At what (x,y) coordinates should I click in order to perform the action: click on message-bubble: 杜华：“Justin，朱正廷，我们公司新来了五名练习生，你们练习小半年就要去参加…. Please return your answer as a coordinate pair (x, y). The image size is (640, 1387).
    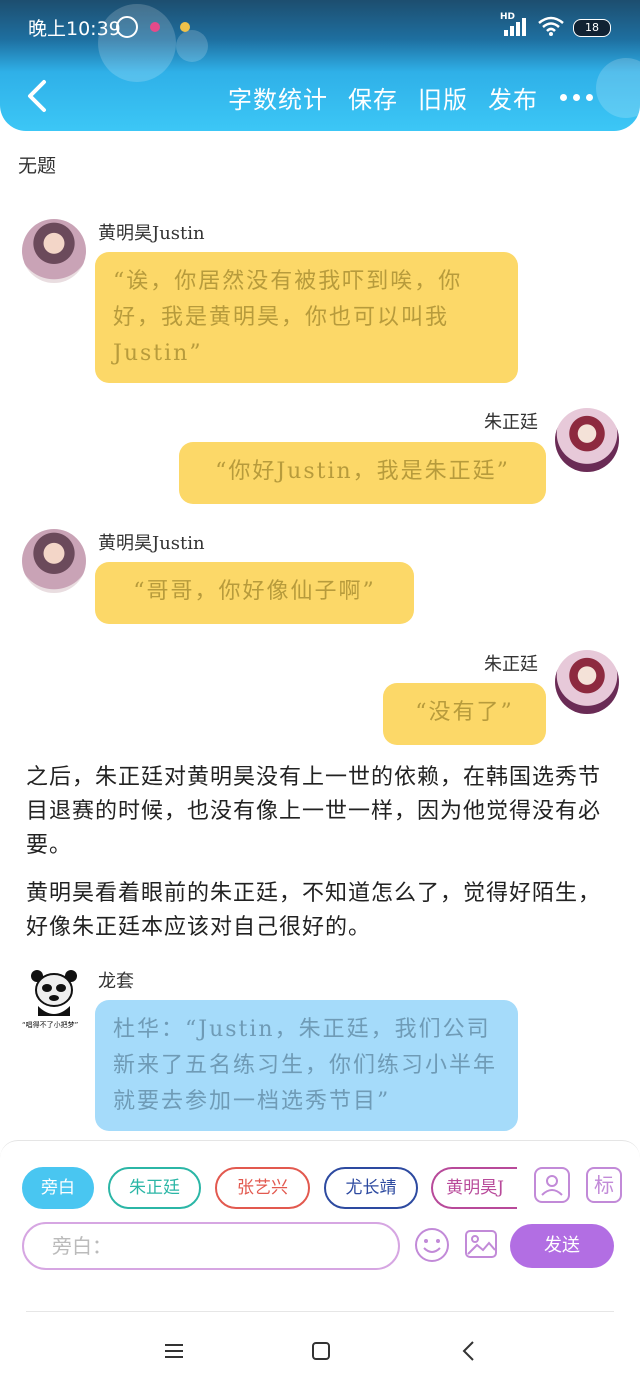
    Looking at the image, I should click on (306, 1065).